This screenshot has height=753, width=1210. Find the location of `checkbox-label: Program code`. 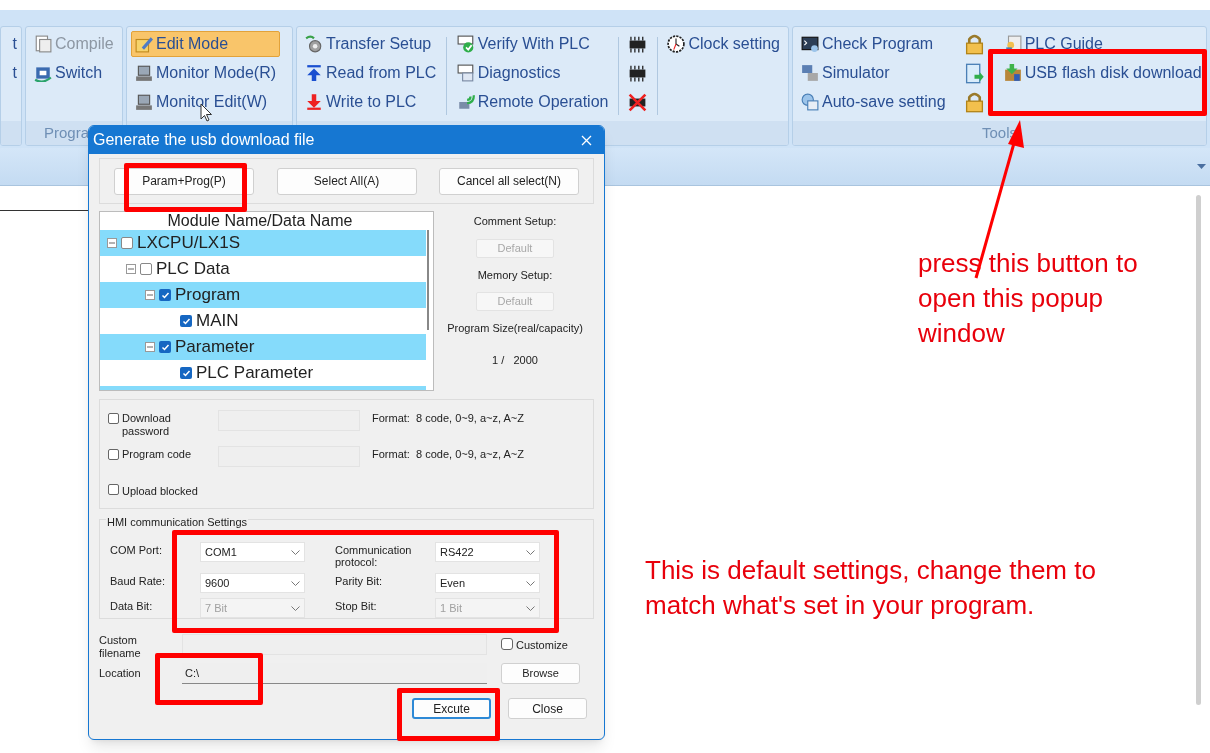

checkbox-label: Program code is located at coordinates (157, 454).